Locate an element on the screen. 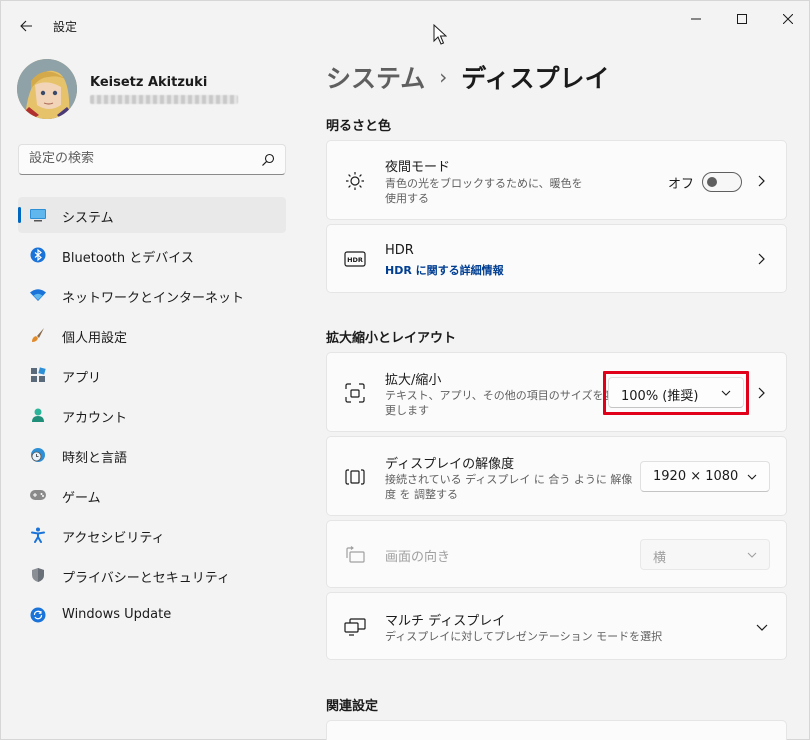 The height and width of the screenshot is (740, 810). sidebar-item-label: システム is located at coordinates (88, 218).